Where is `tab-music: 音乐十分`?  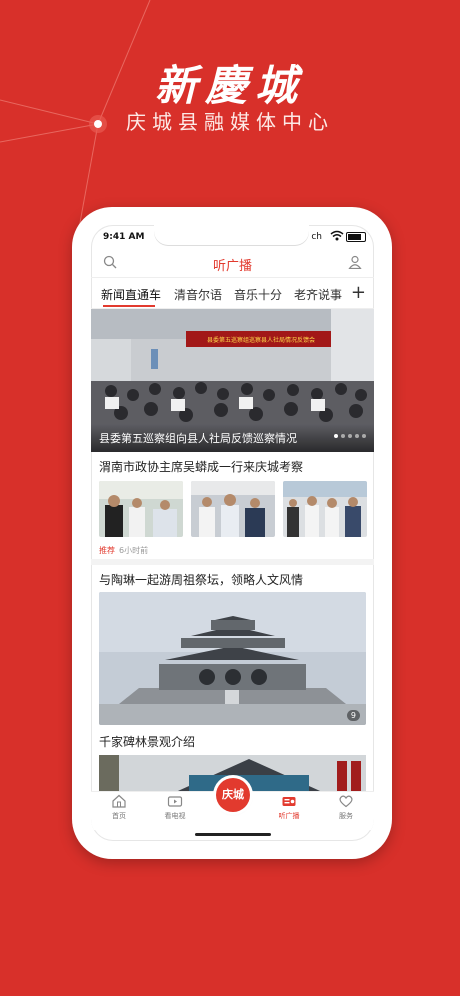 tab-music: 音乐十分 is located at coordinates (258, 294).